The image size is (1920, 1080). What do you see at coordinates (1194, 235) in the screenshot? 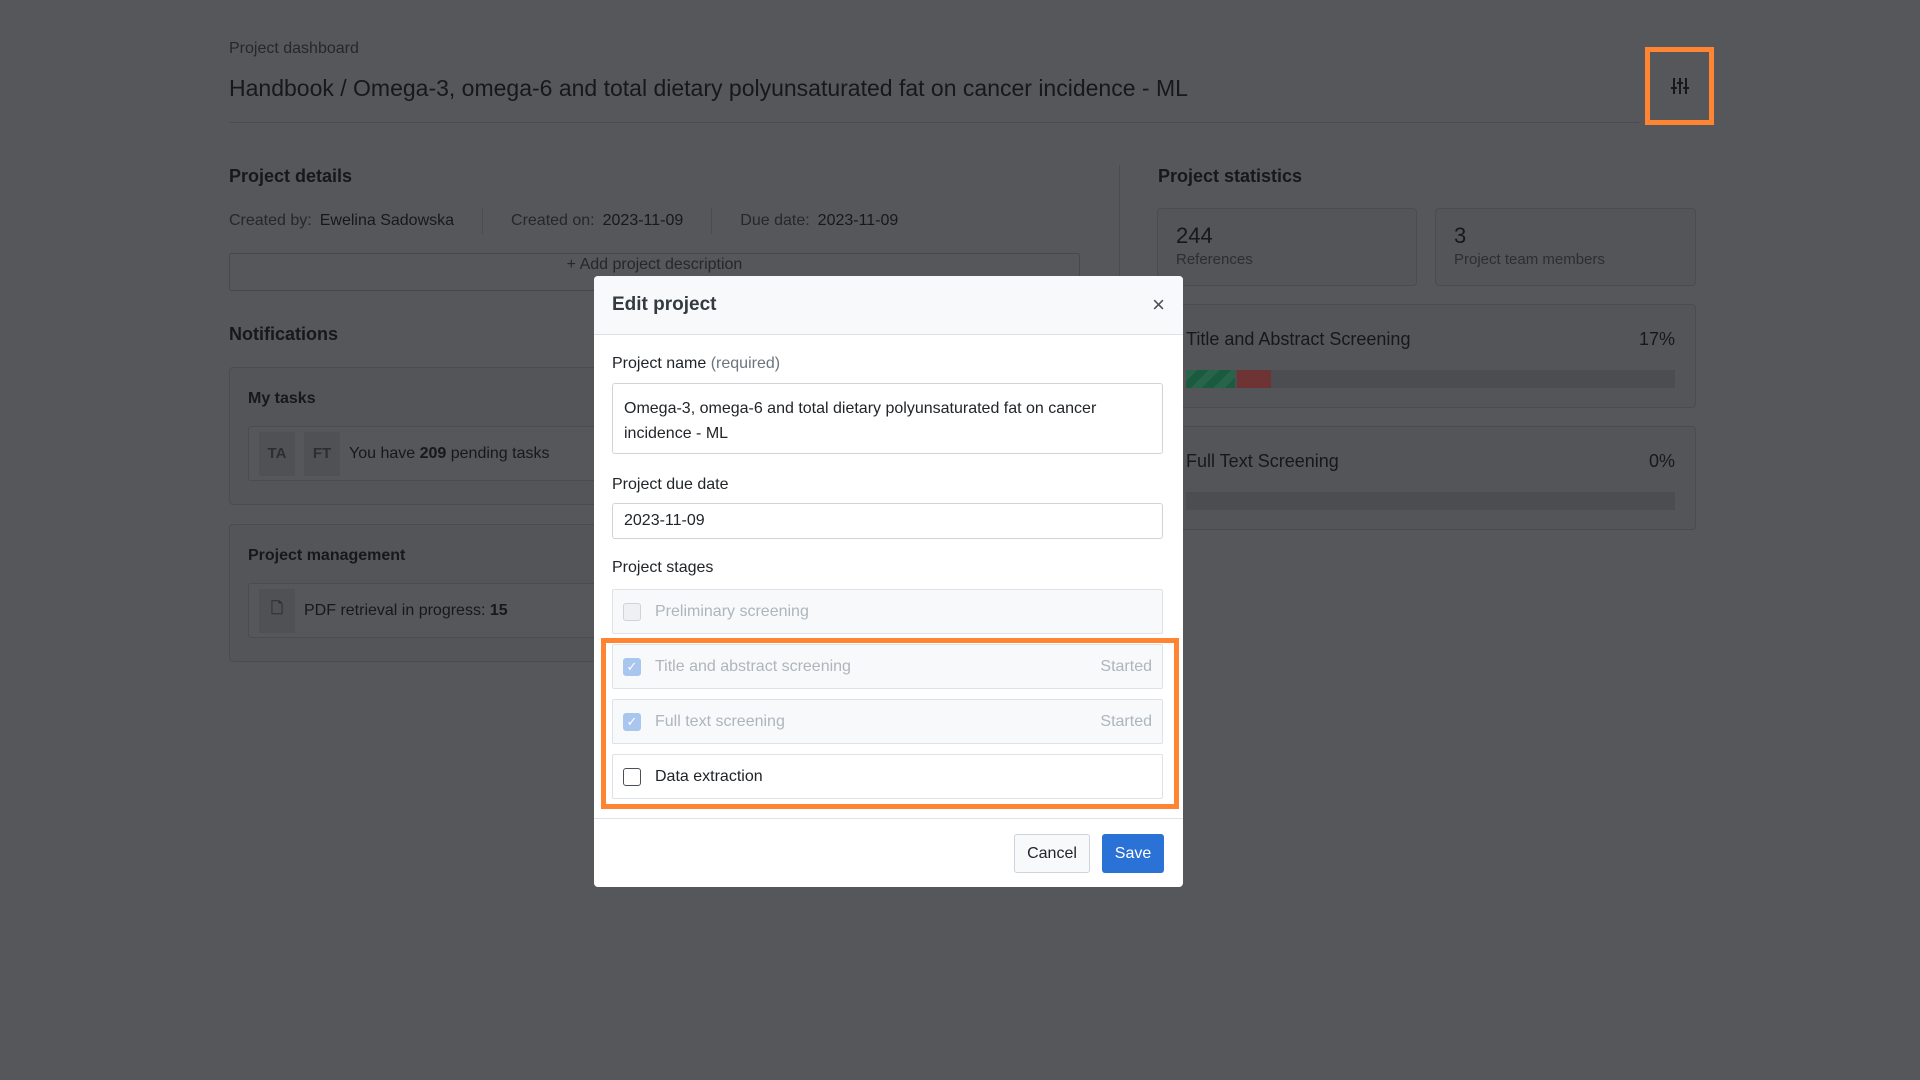
I see `references-count: 244` at bounding box center [1194, 235].